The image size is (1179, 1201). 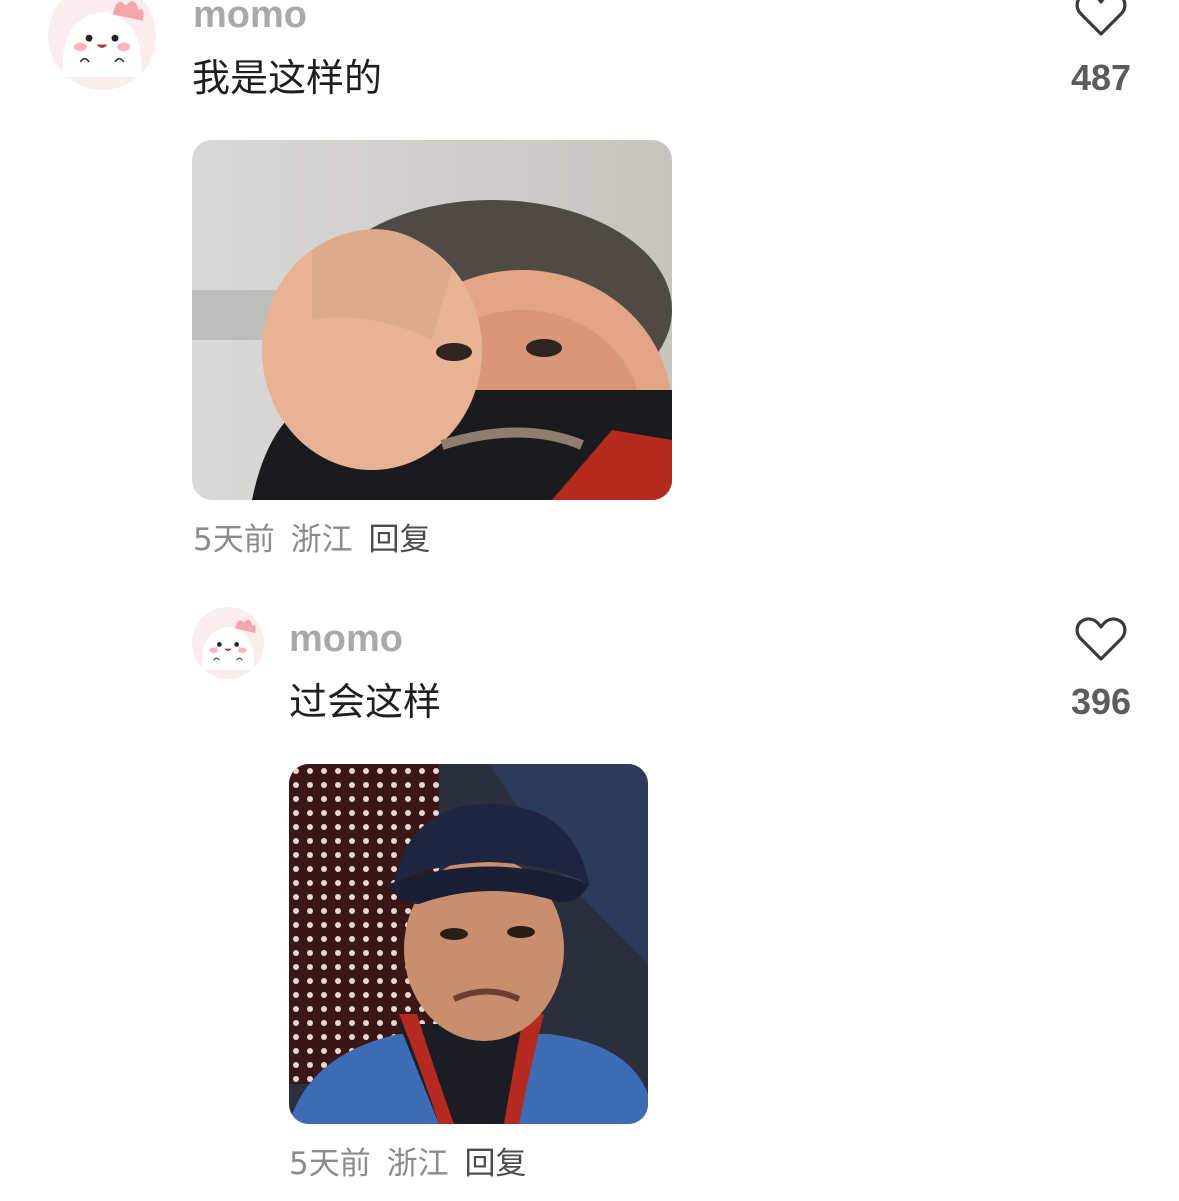 I want to click on comment-text: 过会这样, so click(x=365, y=702).